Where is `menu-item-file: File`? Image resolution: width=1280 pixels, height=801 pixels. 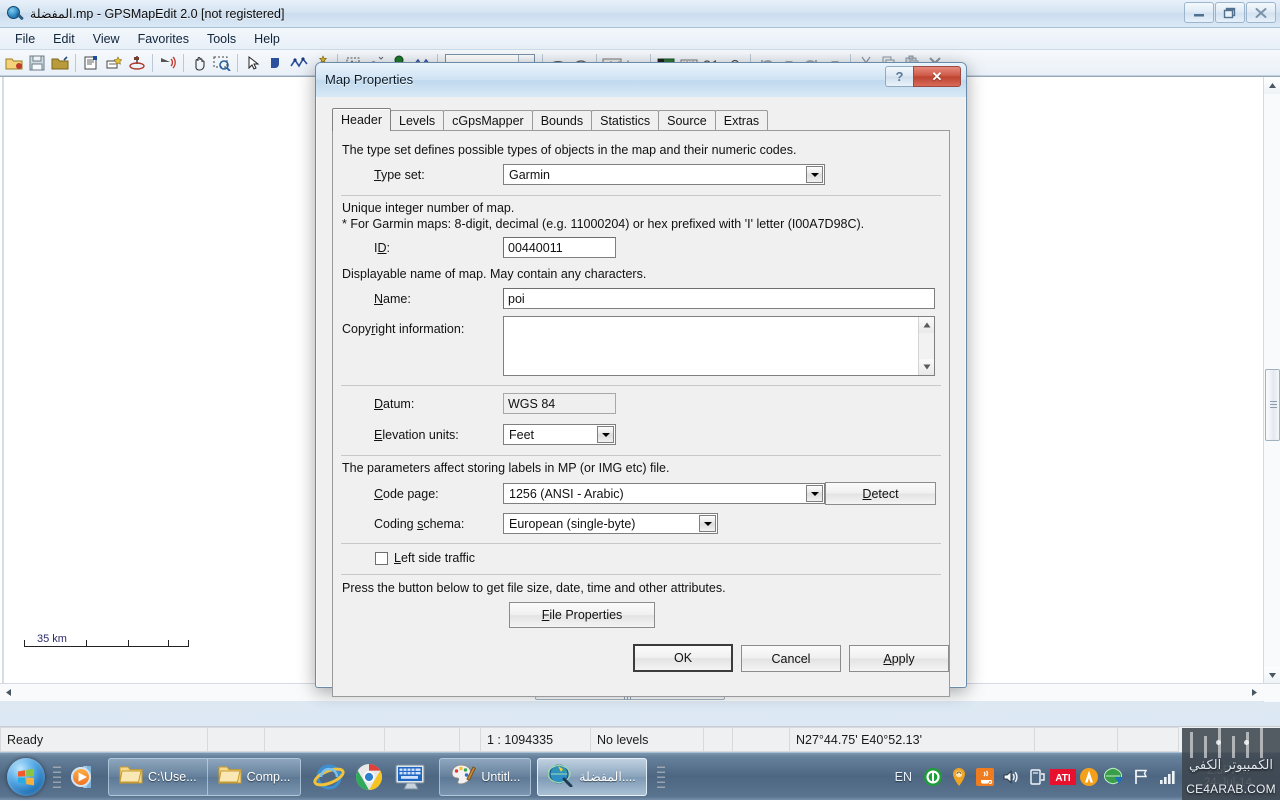
menu-item-file: File is located at coordinates (25, 39).